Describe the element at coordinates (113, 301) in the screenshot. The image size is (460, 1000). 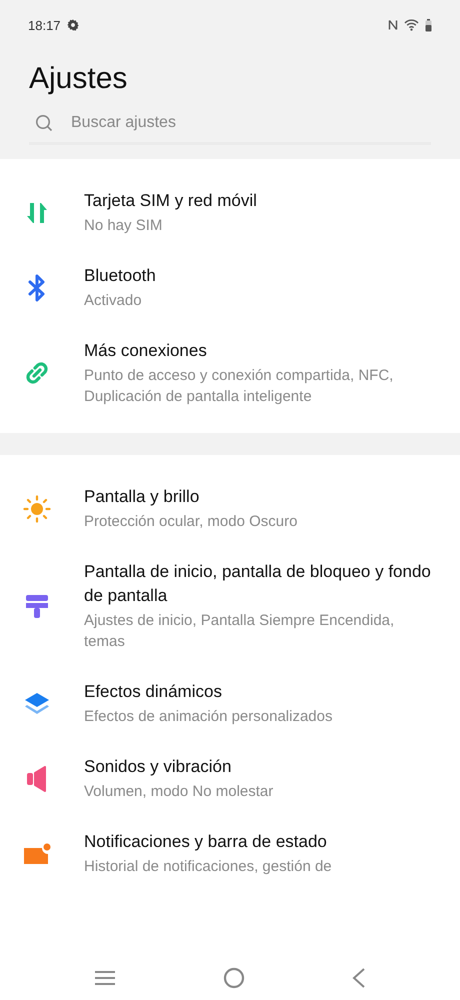
I see `item-subtitle: Activado` at that location.